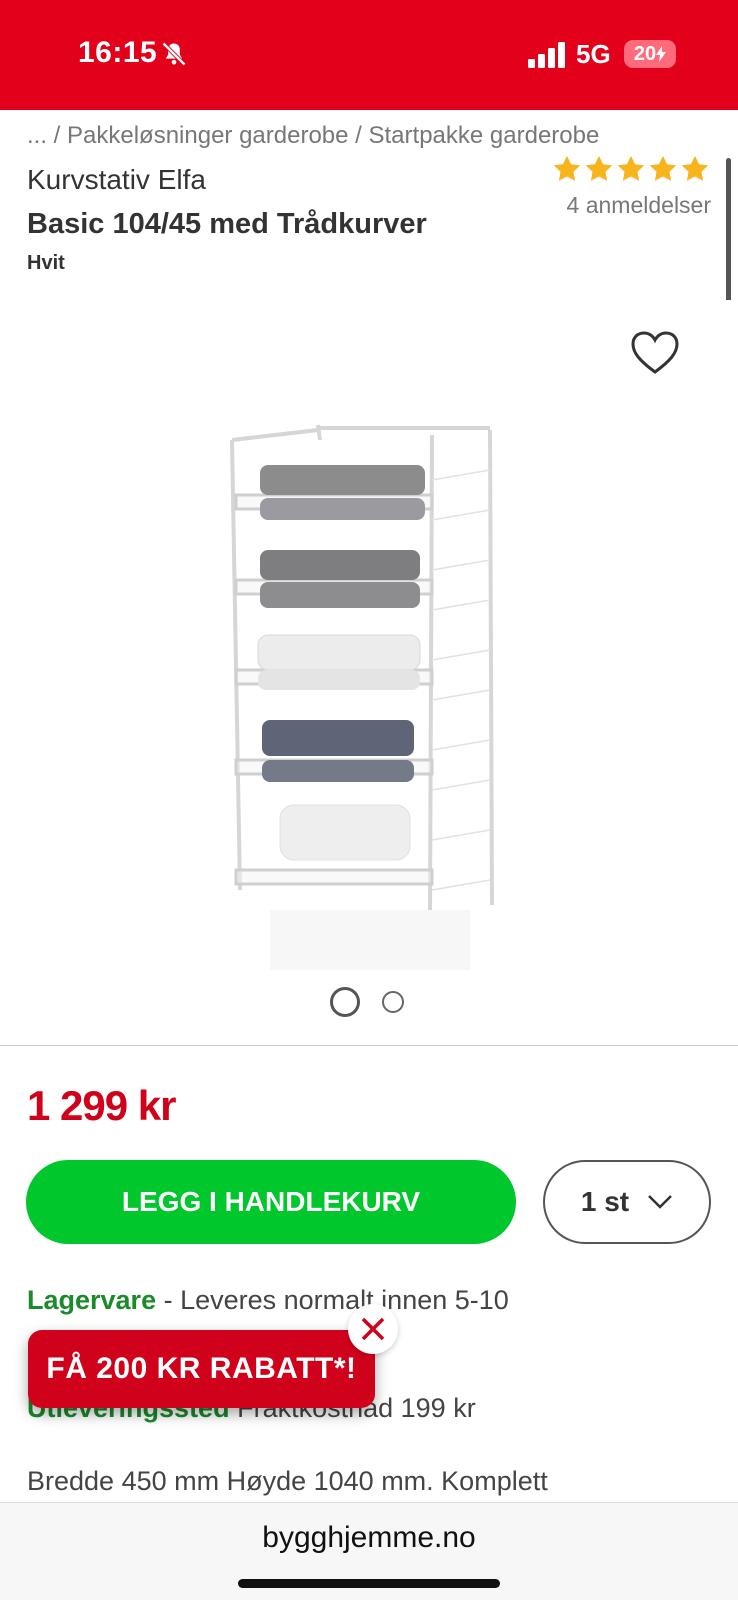 This screenshot has width=738, height=1600. What do you see at coordinates (369, 1045) in the screenshot?
I see `divider` at bounding box center [369, 1045].